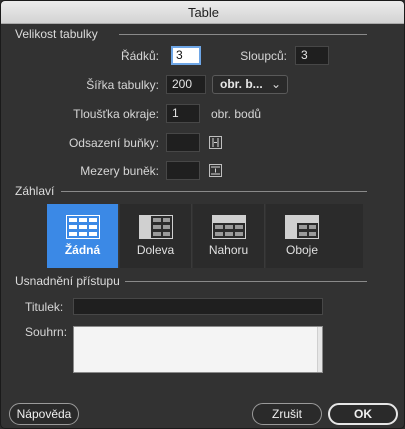  I want to click on header-top-button: Nahoru, so click(229, 236).